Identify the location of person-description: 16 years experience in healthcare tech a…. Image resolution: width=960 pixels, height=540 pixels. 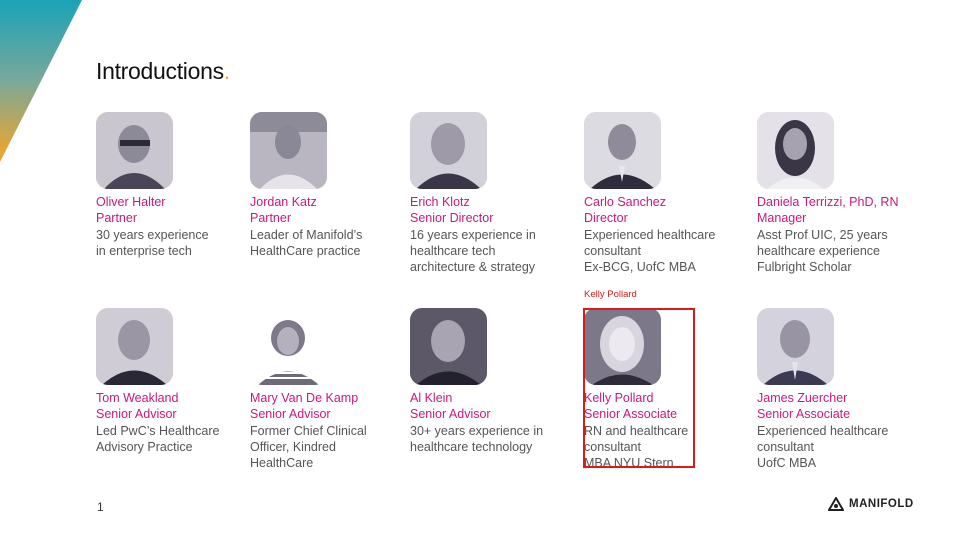
(473, 251).